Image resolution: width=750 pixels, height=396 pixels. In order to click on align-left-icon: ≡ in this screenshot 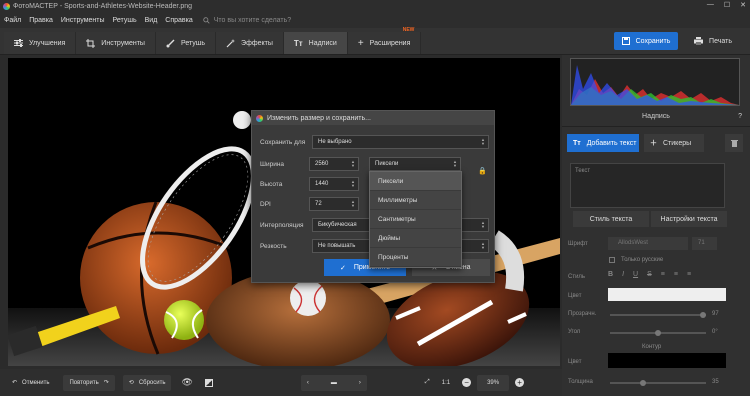, I will do `click(663, 274)`.